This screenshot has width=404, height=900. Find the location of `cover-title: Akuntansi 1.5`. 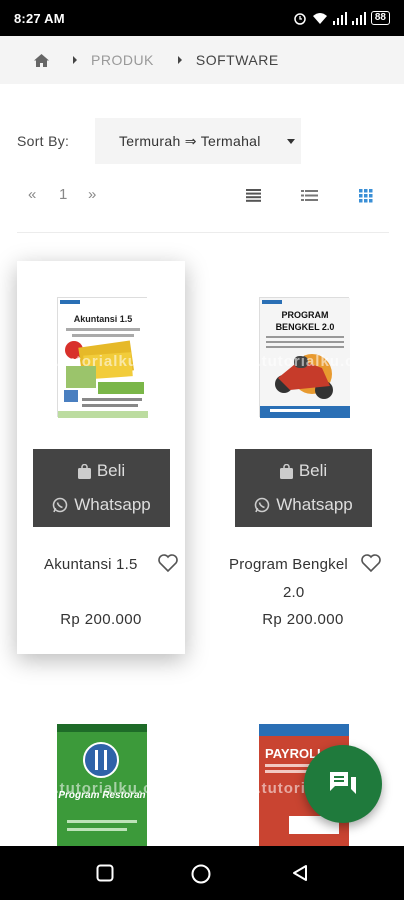

cover-title: Akuntansi 1.5 is located at coordinates (103, 319).